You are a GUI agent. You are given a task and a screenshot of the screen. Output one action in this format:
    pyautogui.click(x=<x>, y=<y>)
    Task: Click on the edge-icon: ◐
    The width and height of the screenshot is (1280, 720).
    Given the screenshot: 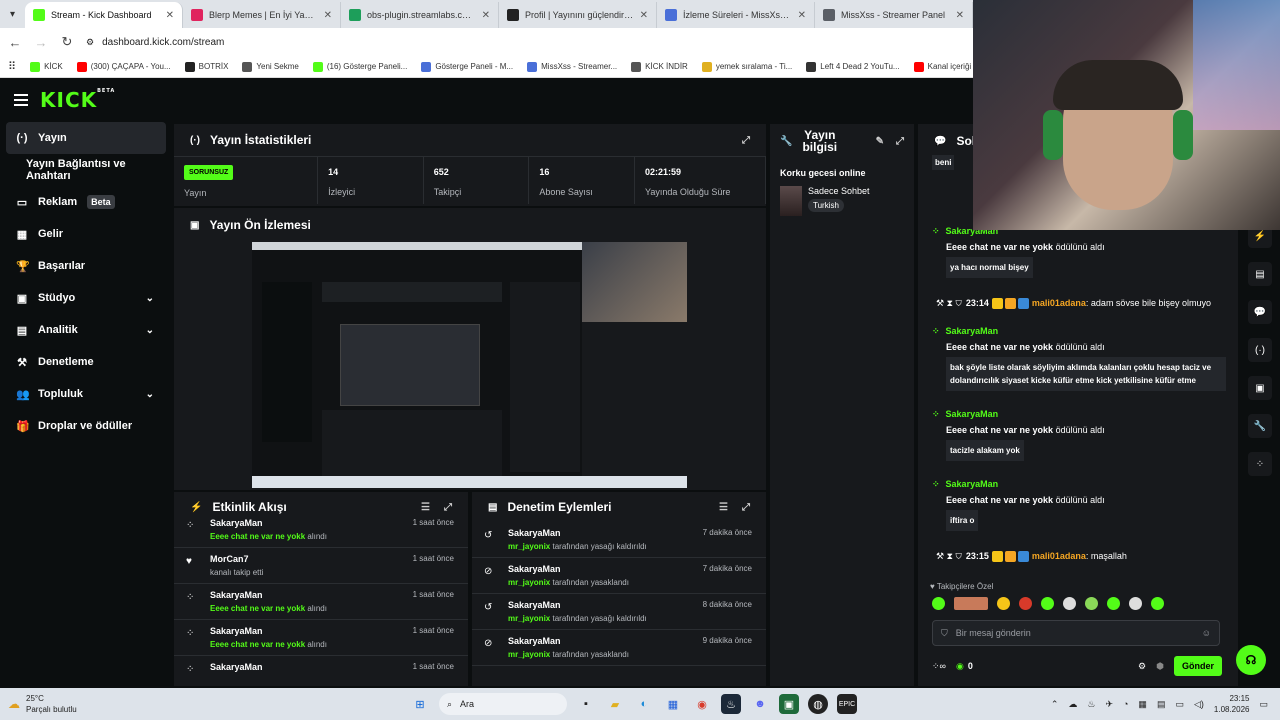 What is the action you would take?
    pyautogui.click(x=644, y=704)
    